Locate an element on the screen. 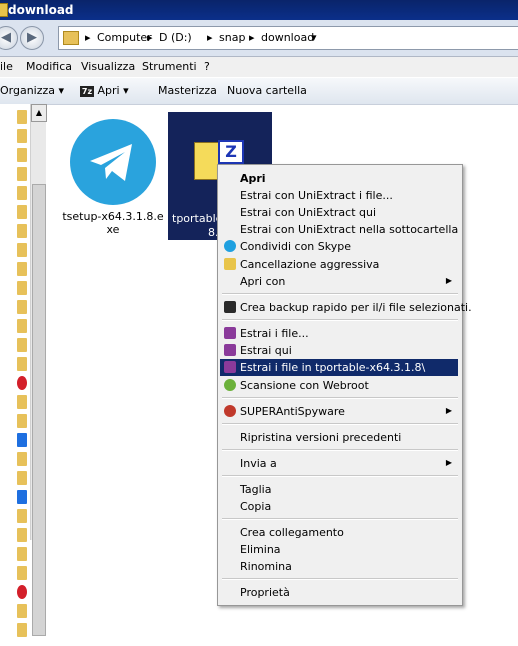  menu-modifica: Modifica is located at coordinates (49, 66).